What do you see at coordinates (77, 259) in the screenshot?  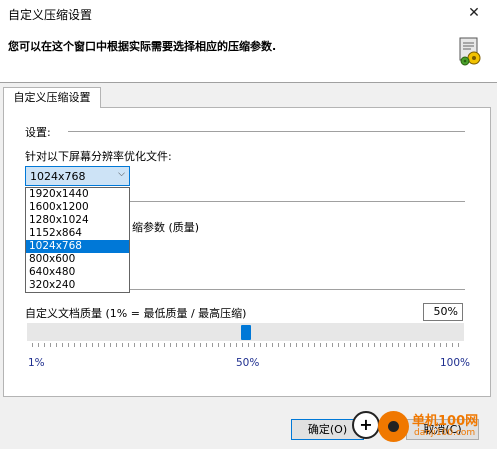 I see `resolution-option: 800x600` at bounding box center [77, 259].